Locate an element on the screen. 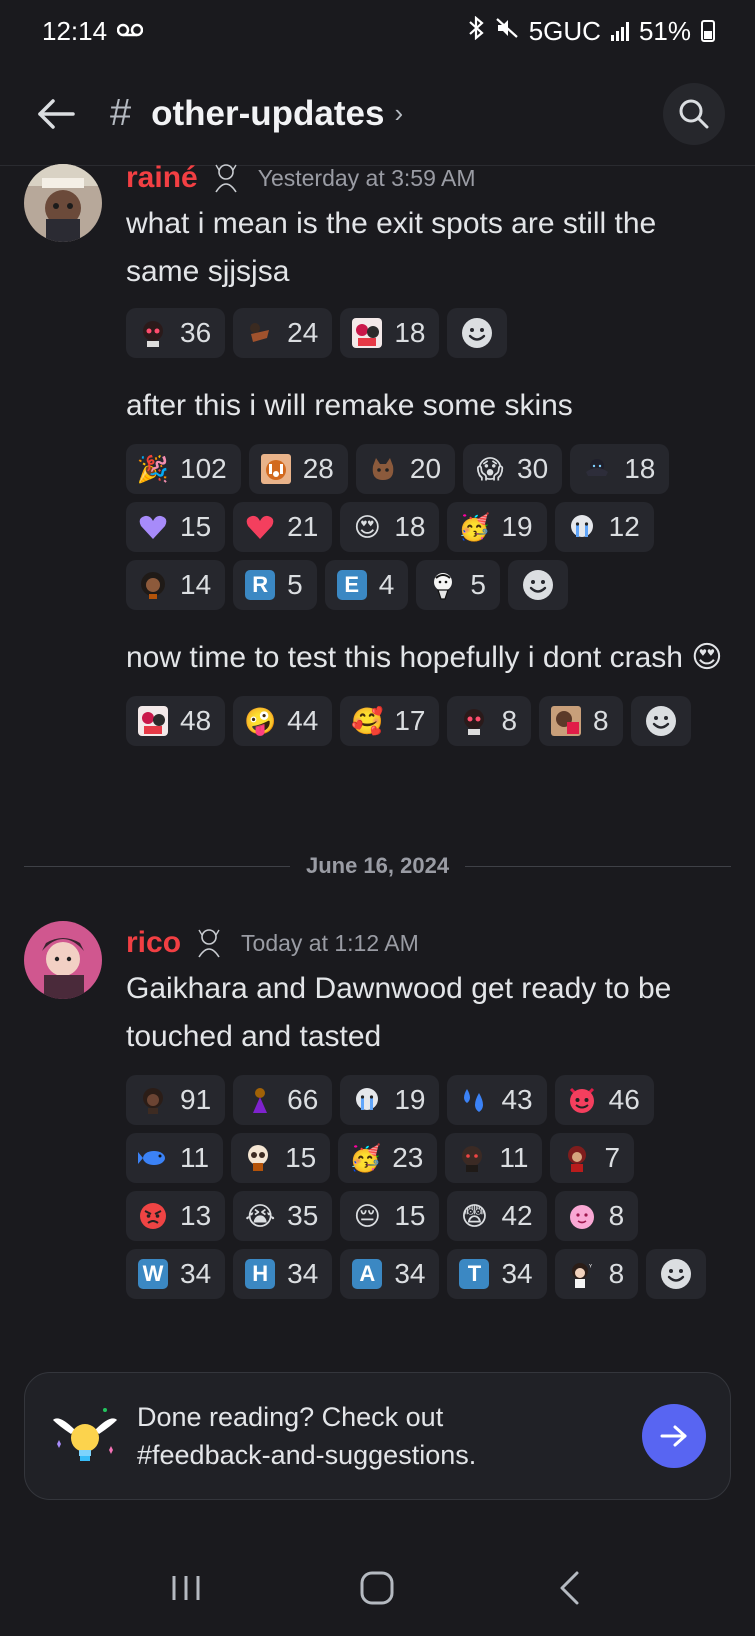  smiling-hearts-emoji-icon: 🥰 is located at coordinates (367, 721).